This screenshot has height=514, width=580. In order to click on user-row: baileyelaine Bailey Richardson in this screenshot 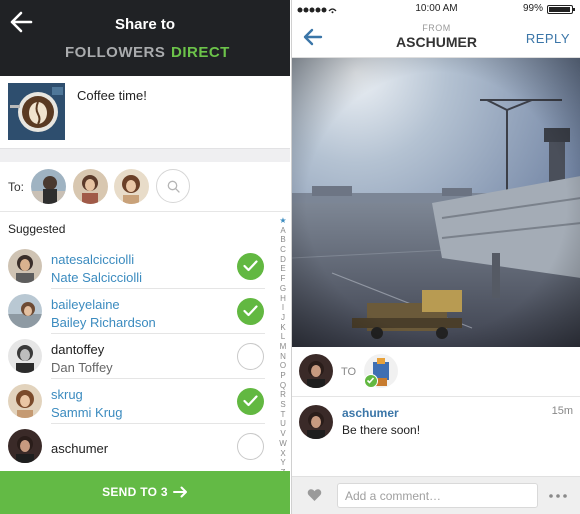, I will do `click(137, 311)`.